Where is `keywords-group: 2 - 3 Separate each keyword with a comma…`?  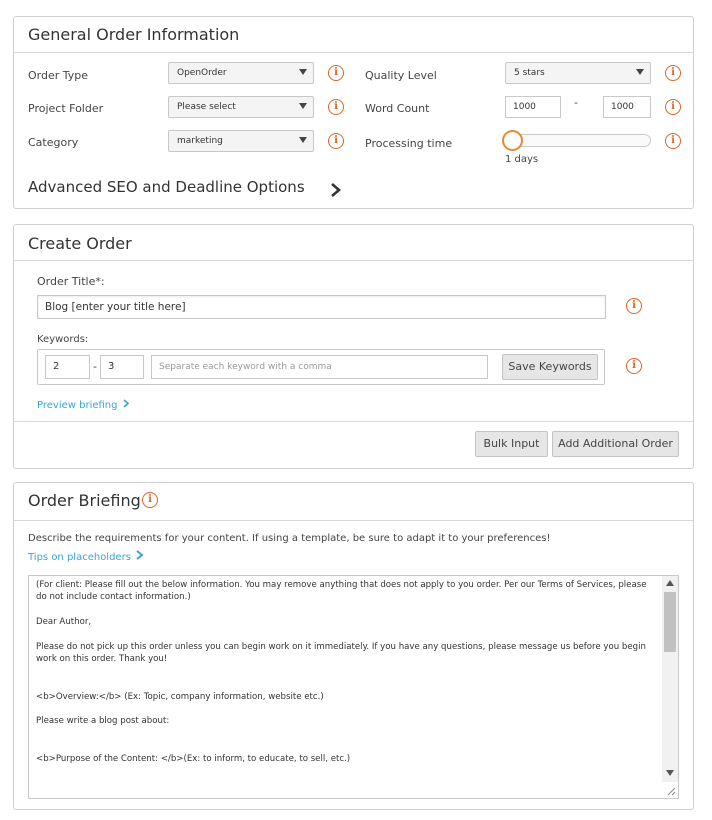 keywords-group: 2 - 3 Separate each keyword with a comma… is located at coordinates (321, 367).